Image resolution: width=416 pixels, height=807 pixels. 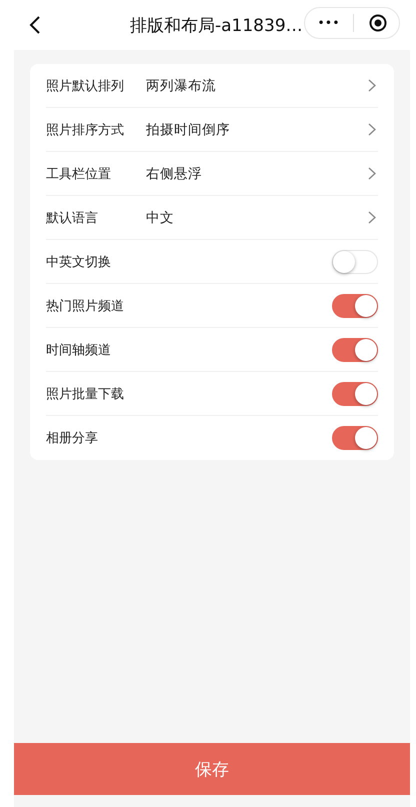 I want to click on setting-value: 拍摄时间倒序, so click(x=257, y=129).